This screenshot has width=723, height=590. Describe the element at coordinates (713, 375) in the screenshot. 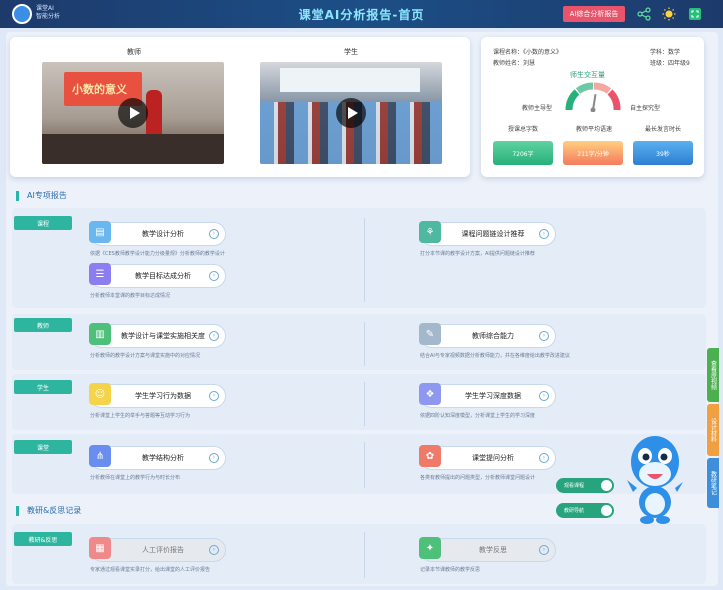

I see `side-tab-original-video: 查看原视频` at that location.